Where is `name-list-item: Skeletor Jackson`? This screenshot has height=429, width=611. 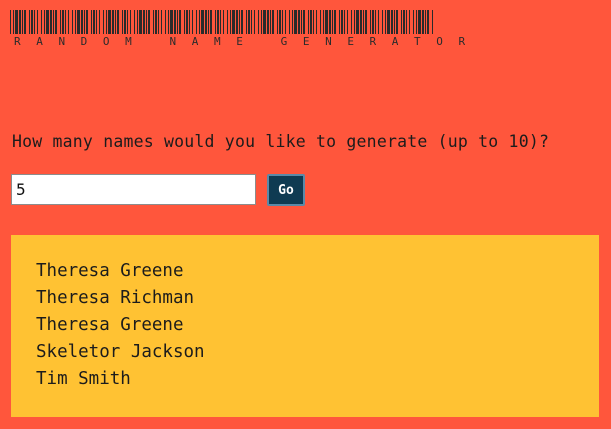 name-list-item: Skeletor Jackson is located at coordinates (120, 352).